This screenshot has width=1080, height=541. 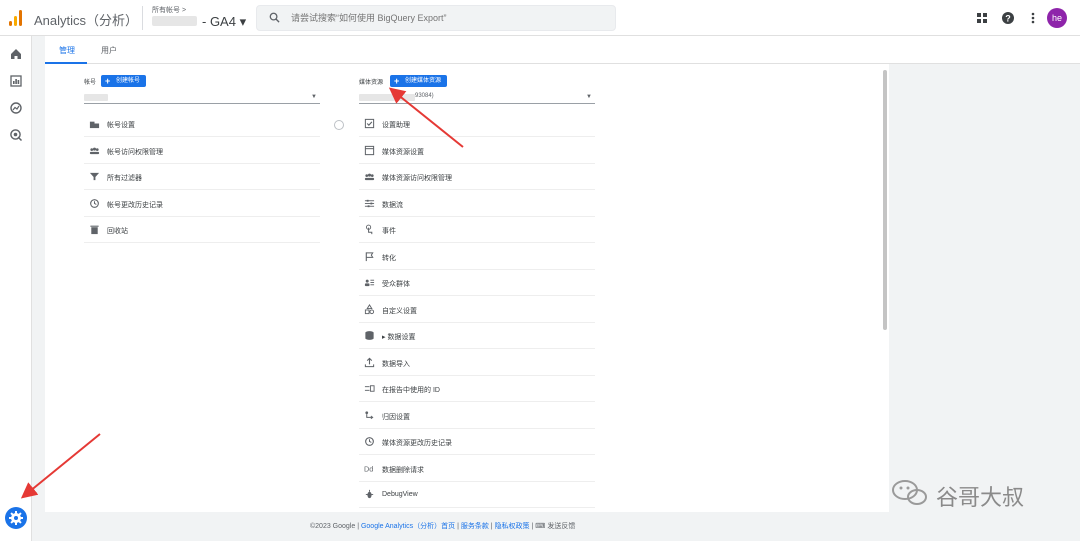 What do you see at coordinates (446, 18) in the screenshot?
I see `search-input` at bounding box center [446, 18].